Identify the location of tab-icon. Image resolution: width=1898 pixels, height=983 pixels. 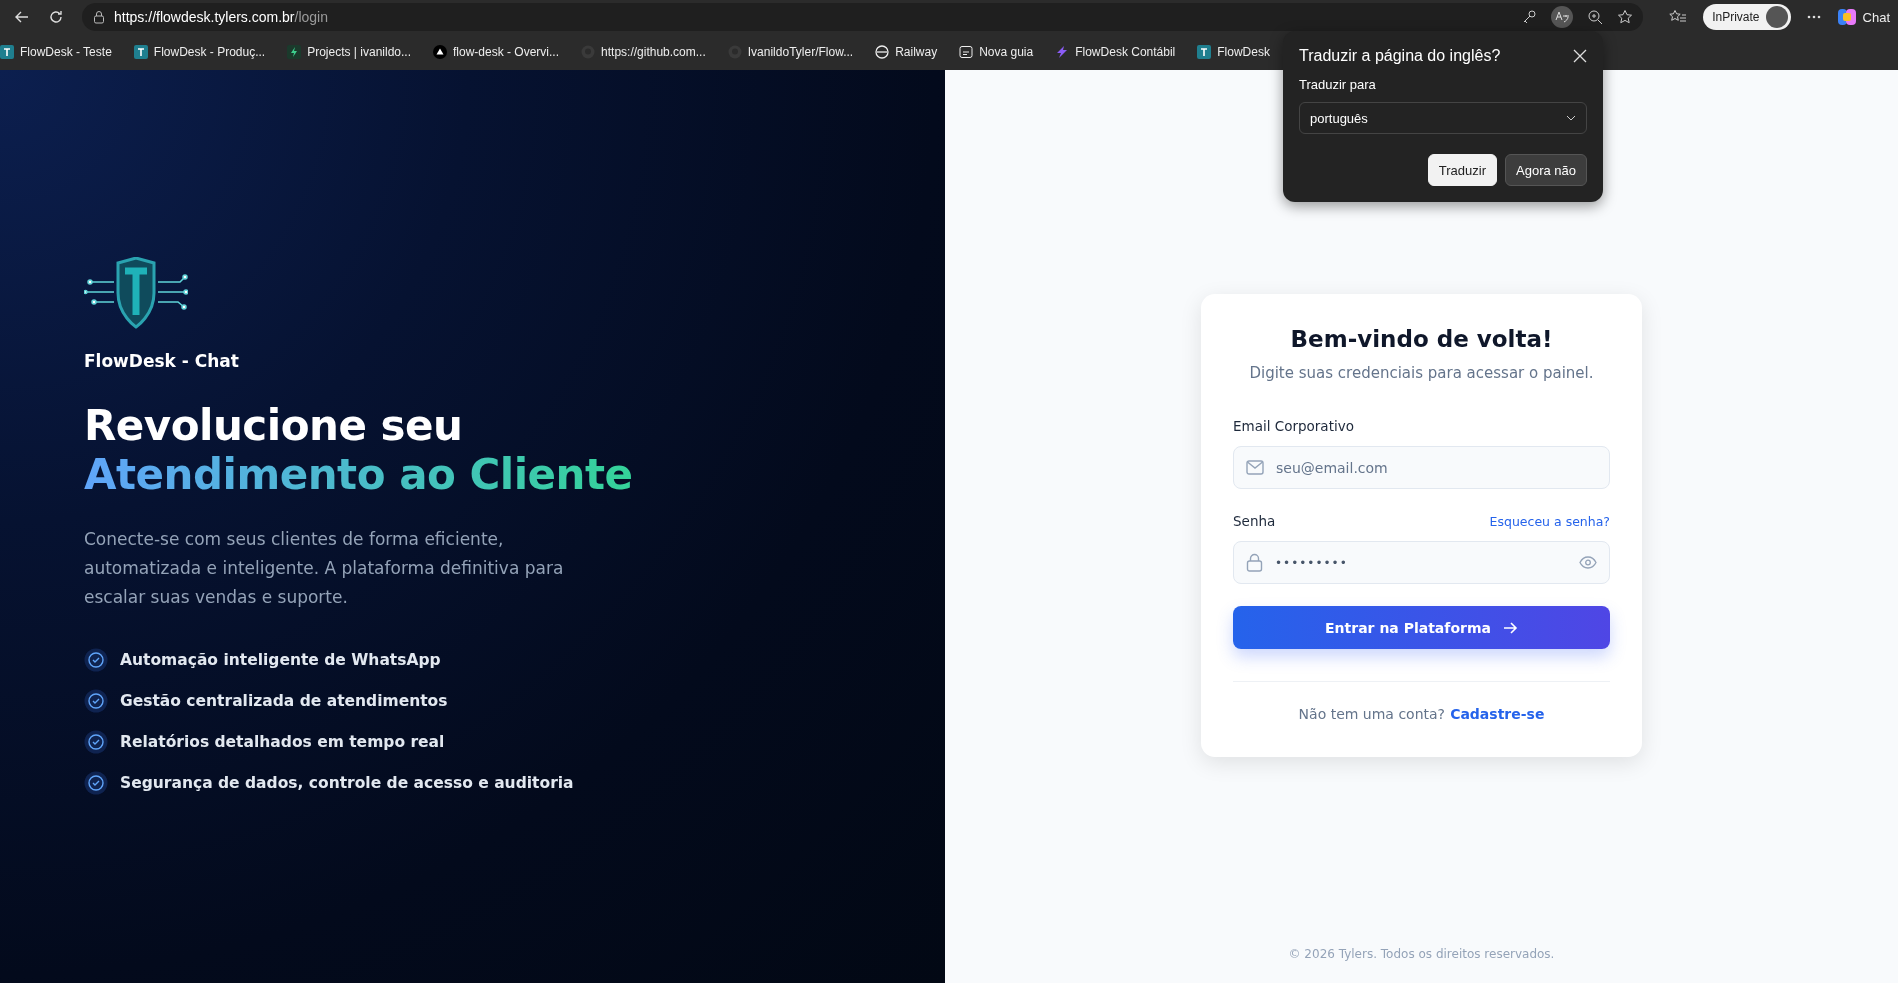
(966, 52).